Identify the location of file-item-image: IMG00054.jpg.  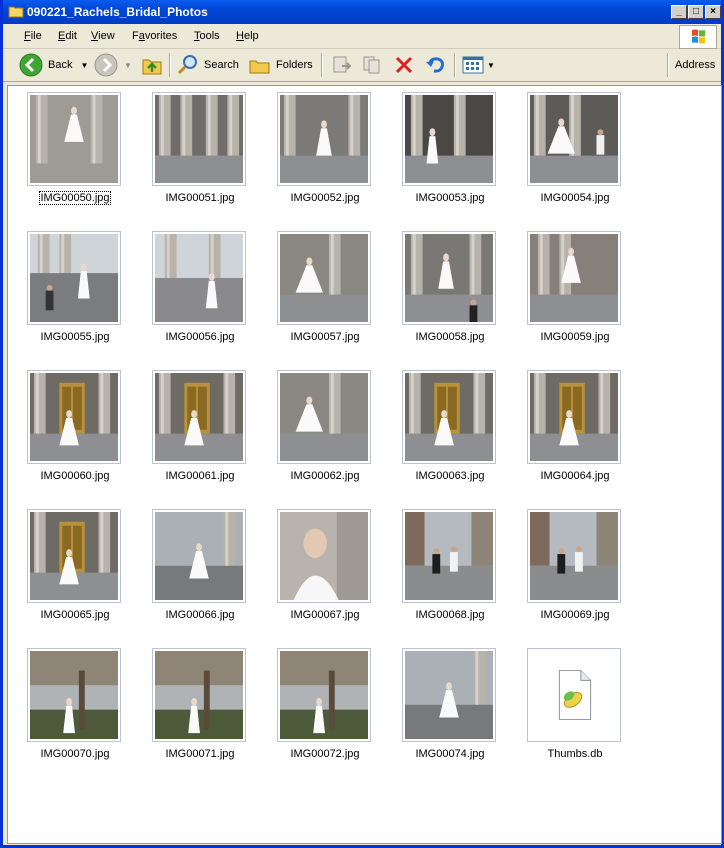
(575, 152).